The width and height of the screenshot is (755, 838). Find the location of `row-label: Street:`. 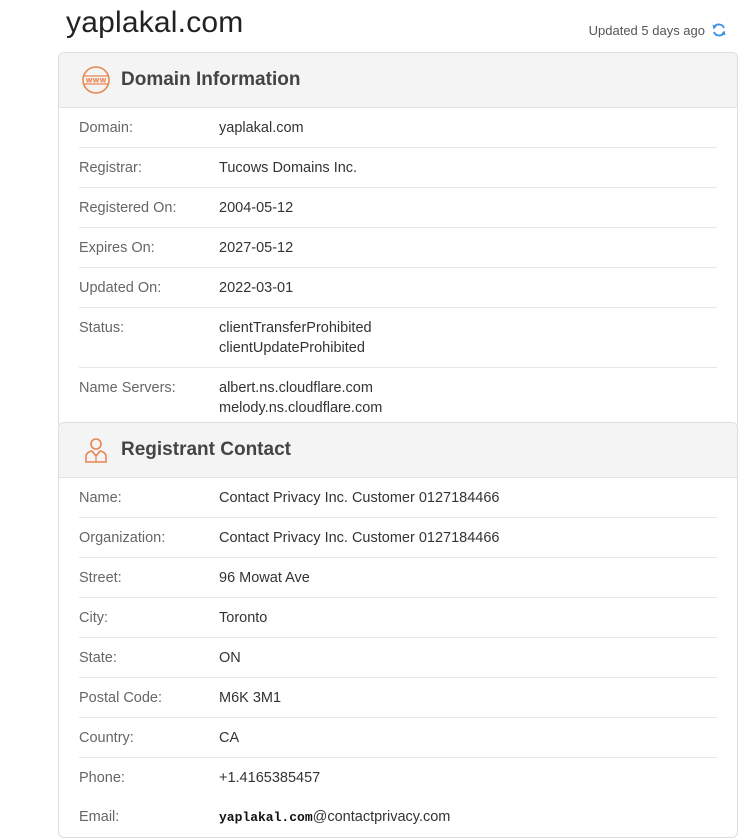

row-label: Street: is located at coordinates (100, 578).